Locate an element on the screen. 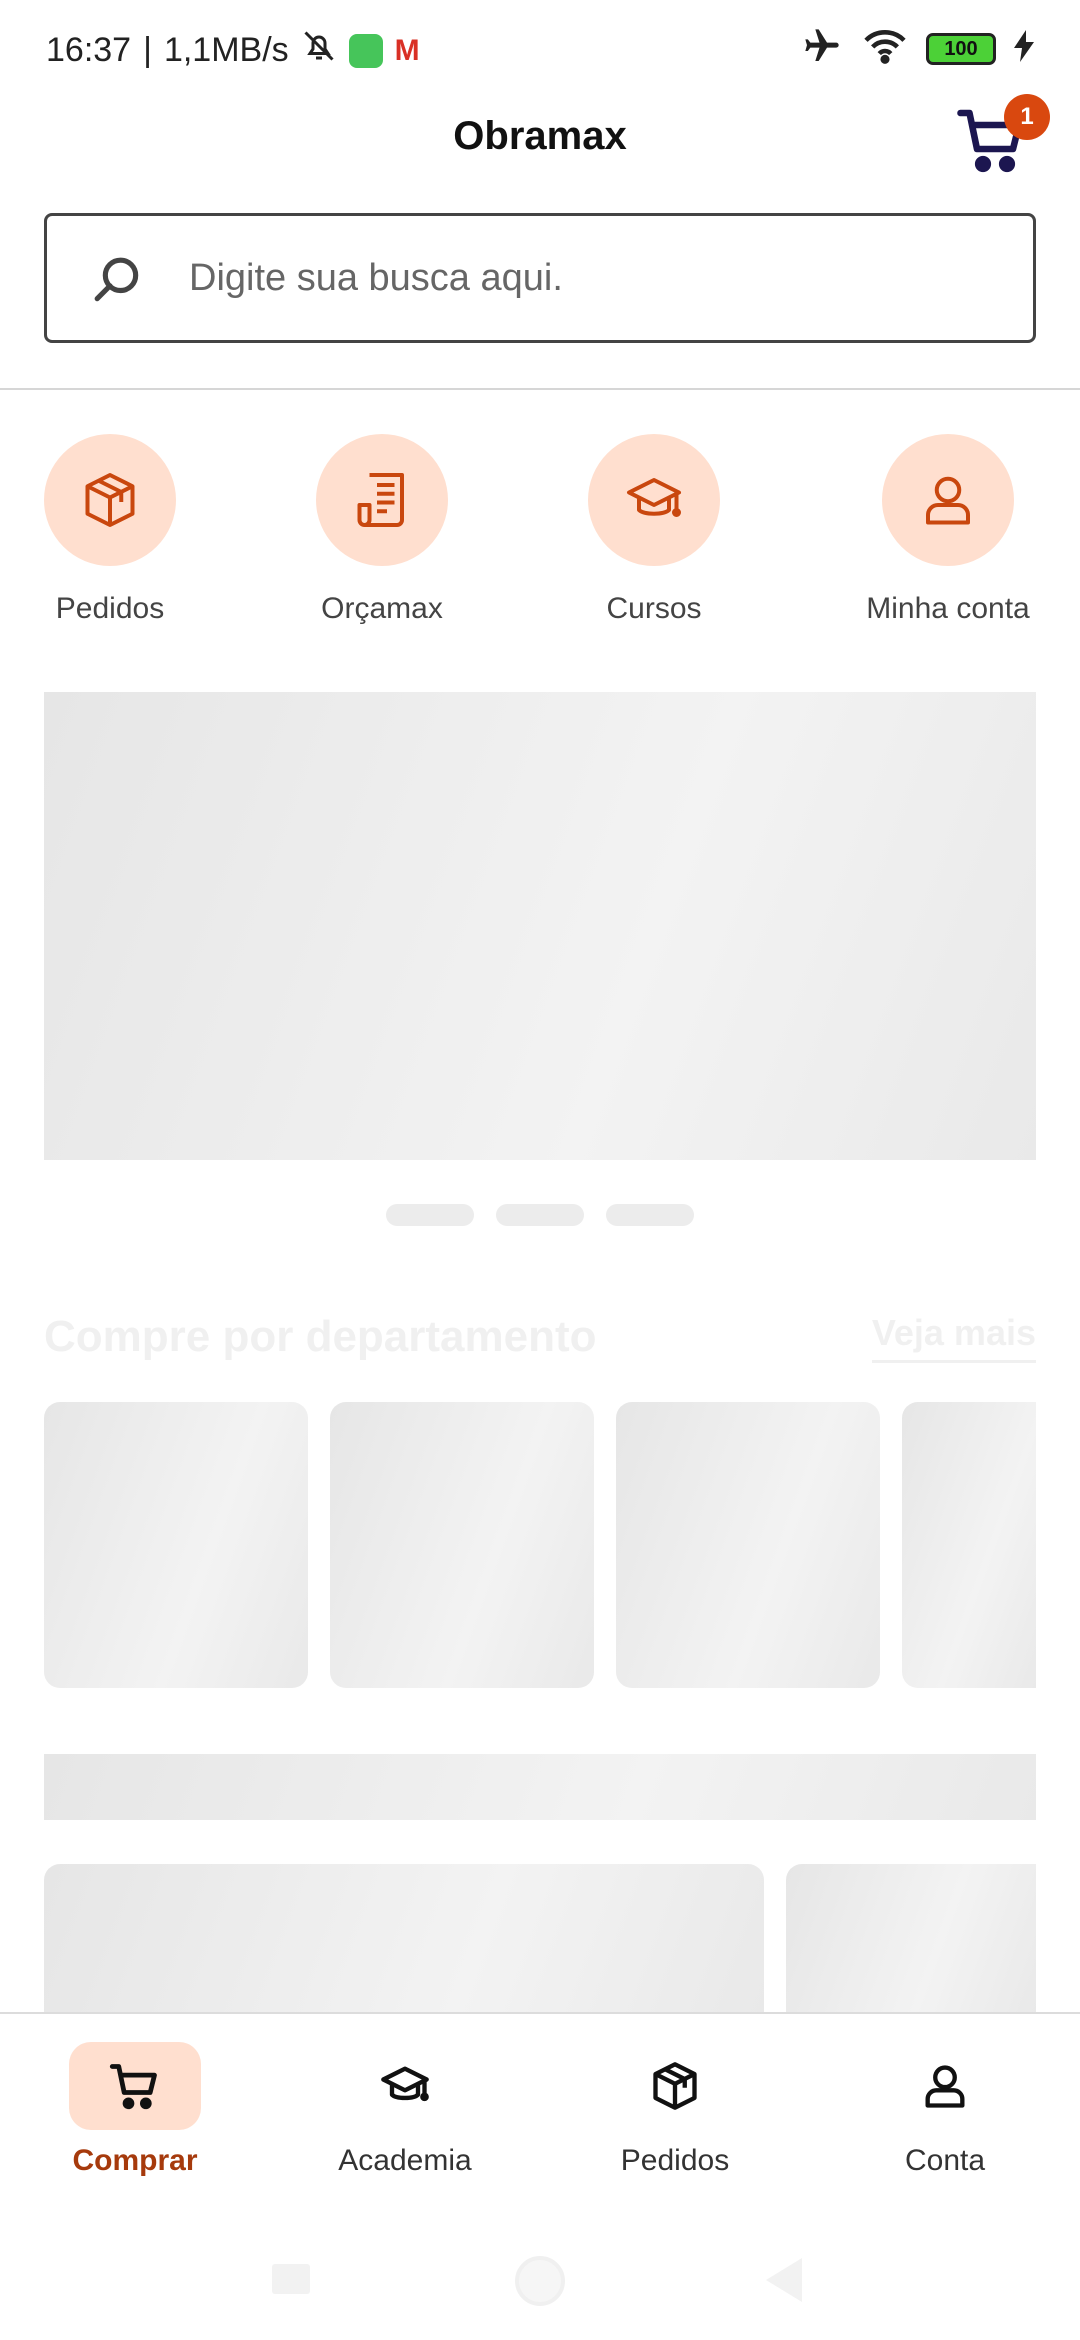 This screenshot has height=2340, width=1080. status-left: 16:37 | 1,1MB/s M is located at coordinates (233, 50).